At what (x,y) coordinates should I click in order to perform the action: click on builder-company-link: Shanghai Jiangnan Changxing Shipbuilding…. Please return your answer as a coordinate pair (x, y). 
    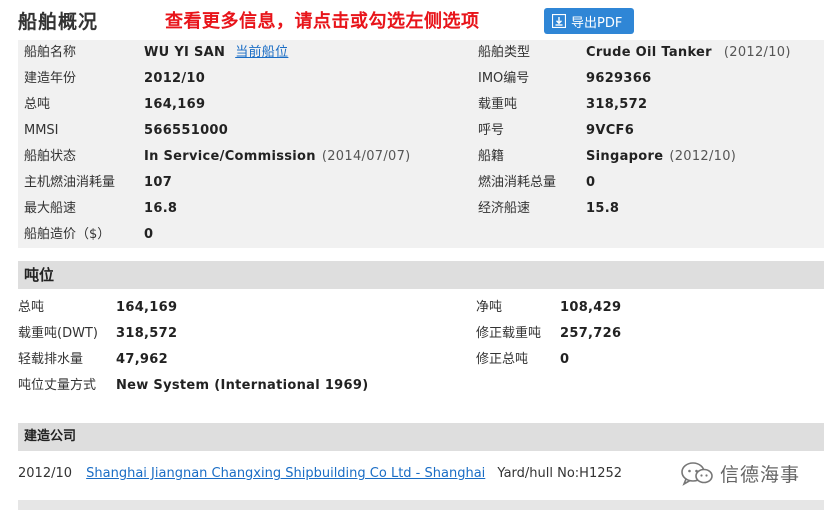
    Looking at the image, I should click on (285, 473).